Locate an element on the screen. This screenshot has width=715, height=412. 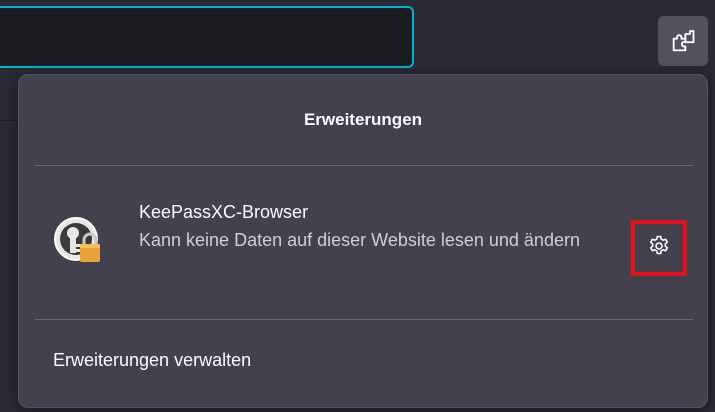
extension-settings-button is located at coordinates (659, 248).